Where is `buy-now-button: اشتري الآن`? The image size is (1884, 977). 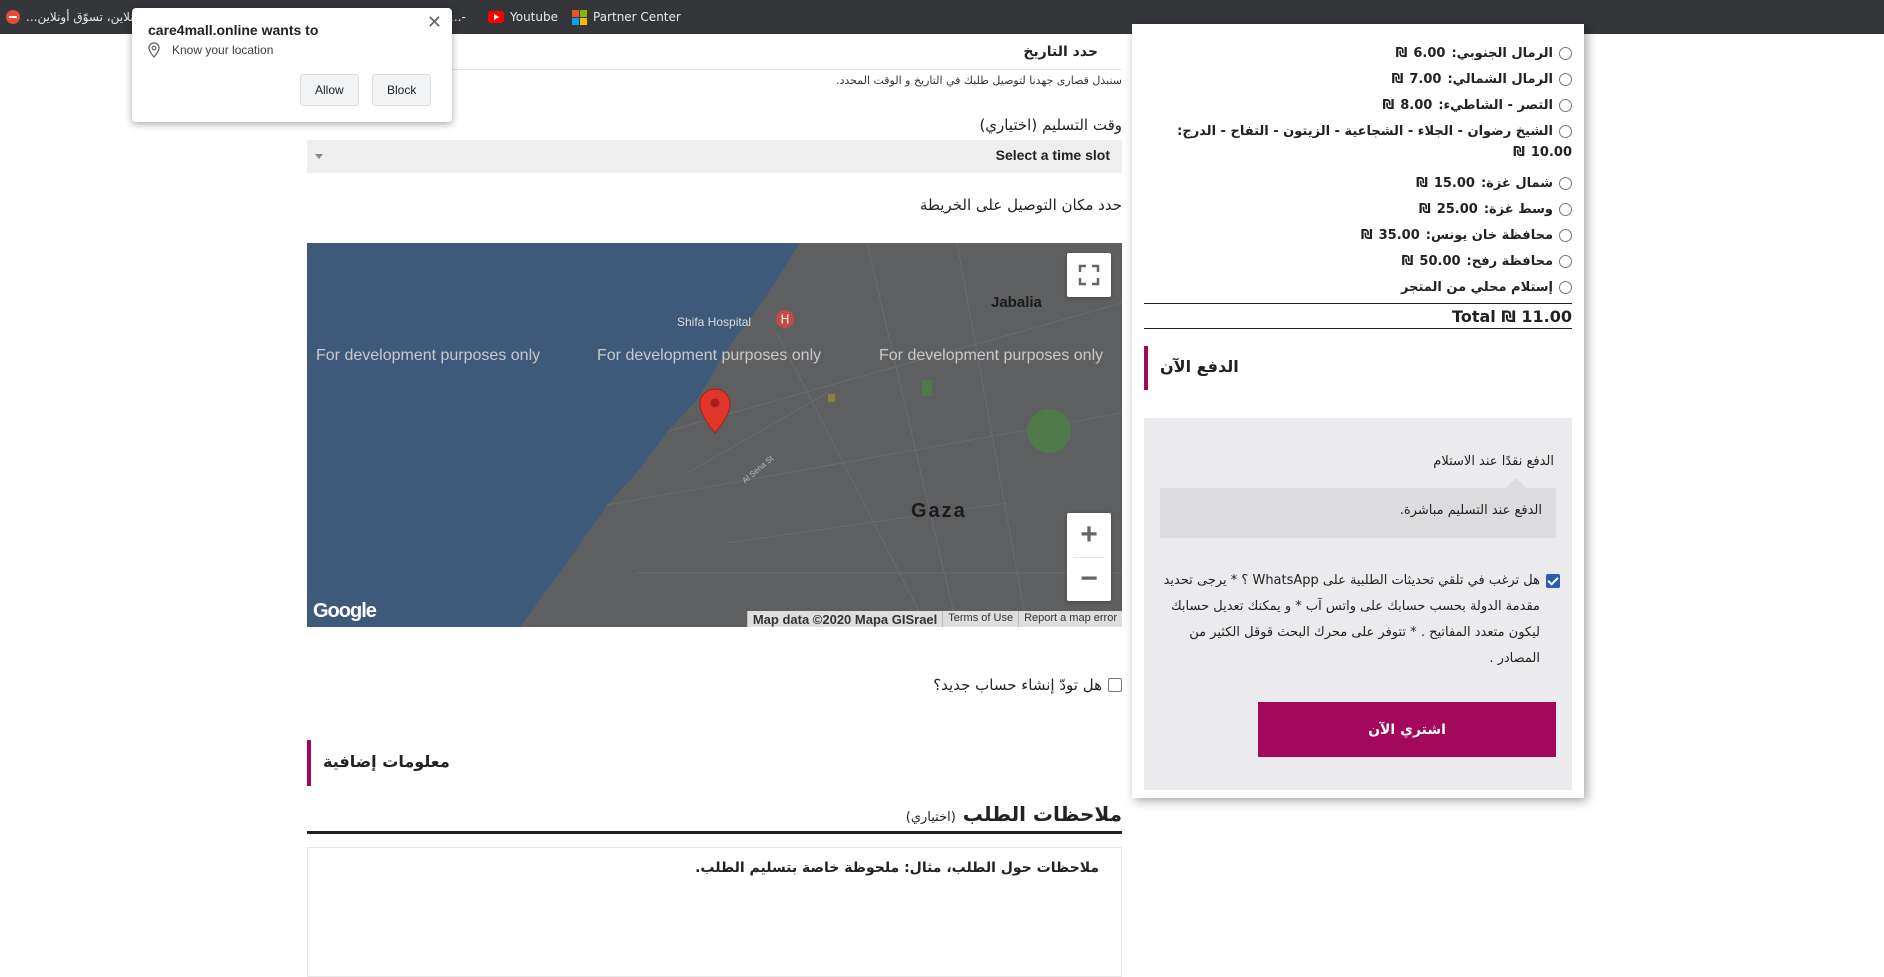 buy-now-button: اشتري الآن is located at coordinates (1407, 729).